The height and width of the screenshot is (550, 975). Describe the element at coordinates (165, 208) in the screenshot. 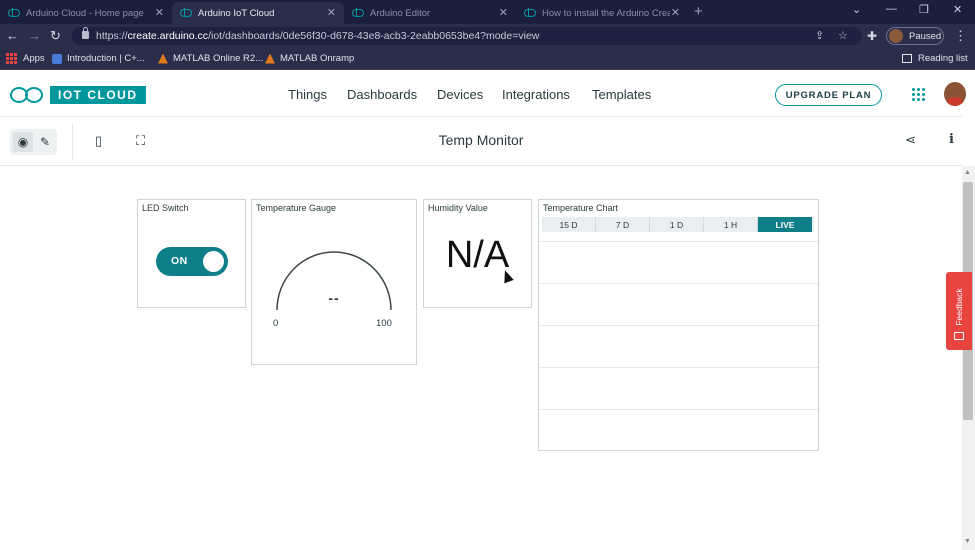

I see `widget-title: LED Switch` at that location.